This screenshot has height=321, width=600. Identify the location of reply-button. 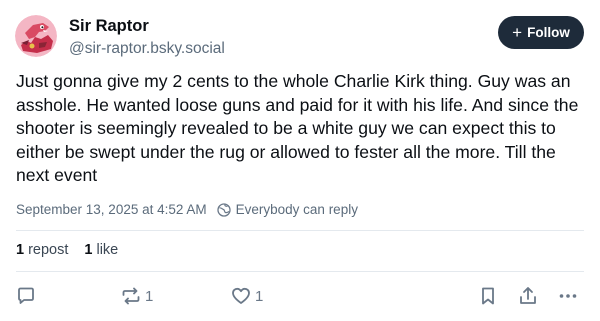
(26, 296).